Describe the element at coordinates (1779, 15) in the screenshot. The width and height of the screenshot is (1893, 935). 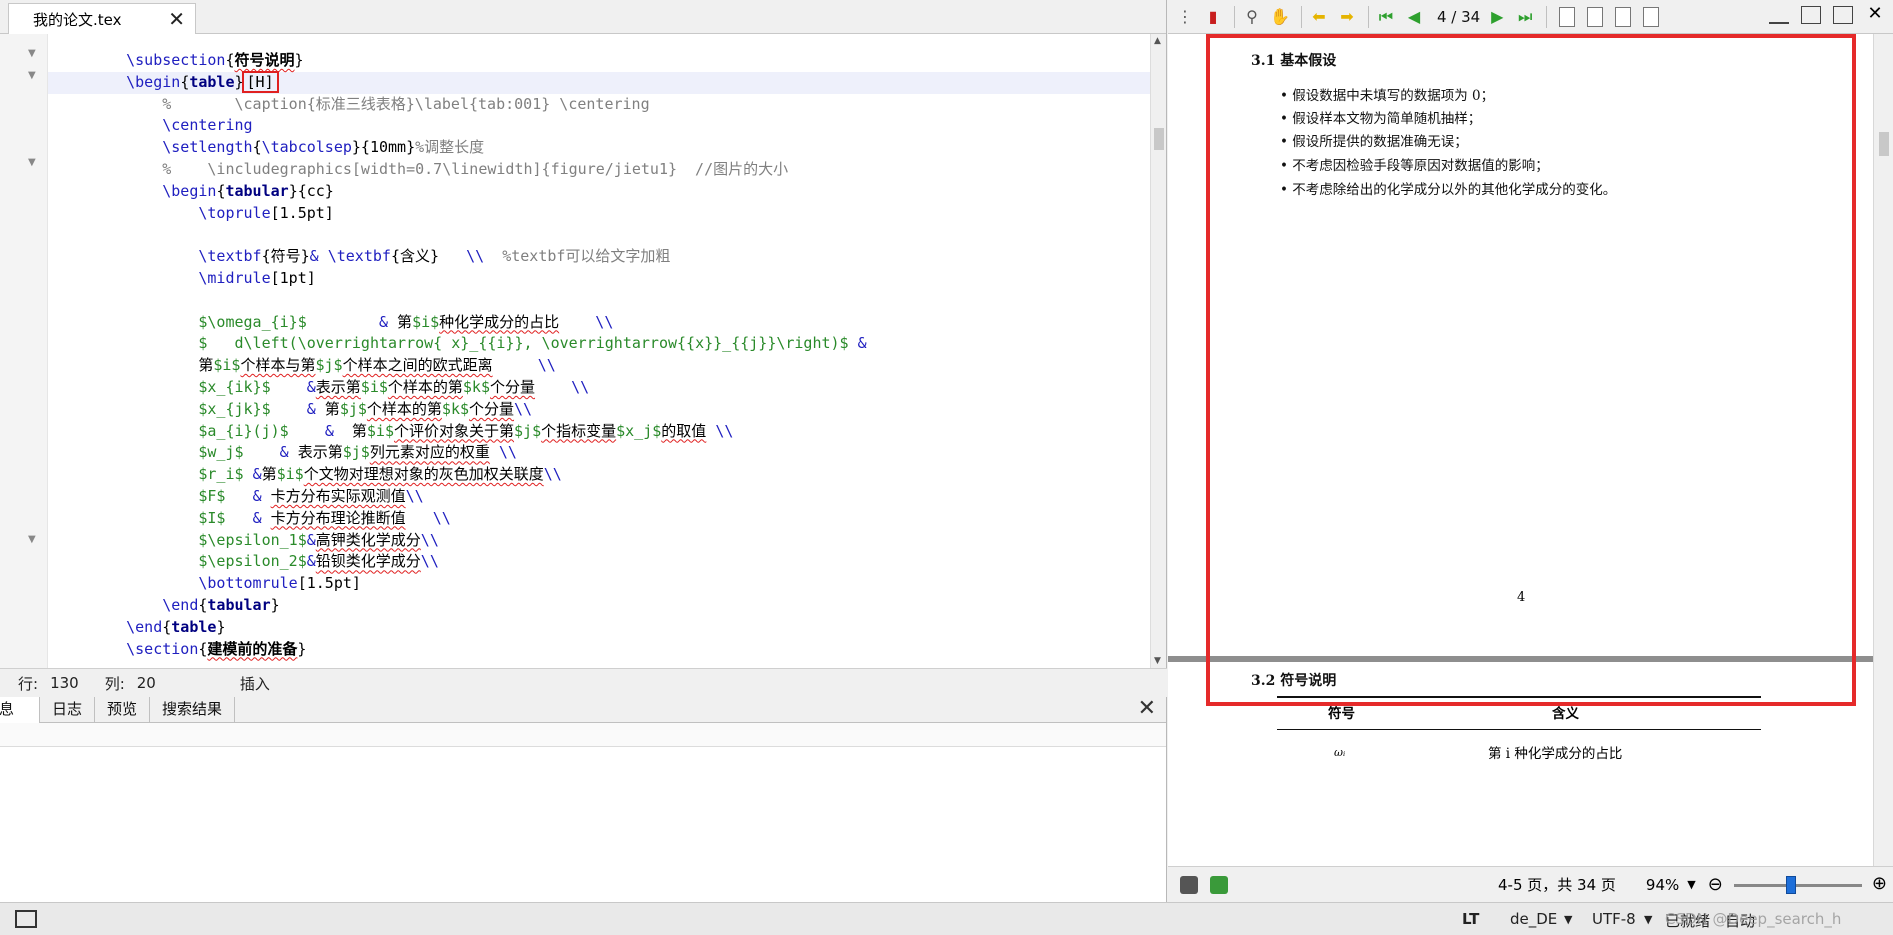
I see `minimize-icon` at that location.